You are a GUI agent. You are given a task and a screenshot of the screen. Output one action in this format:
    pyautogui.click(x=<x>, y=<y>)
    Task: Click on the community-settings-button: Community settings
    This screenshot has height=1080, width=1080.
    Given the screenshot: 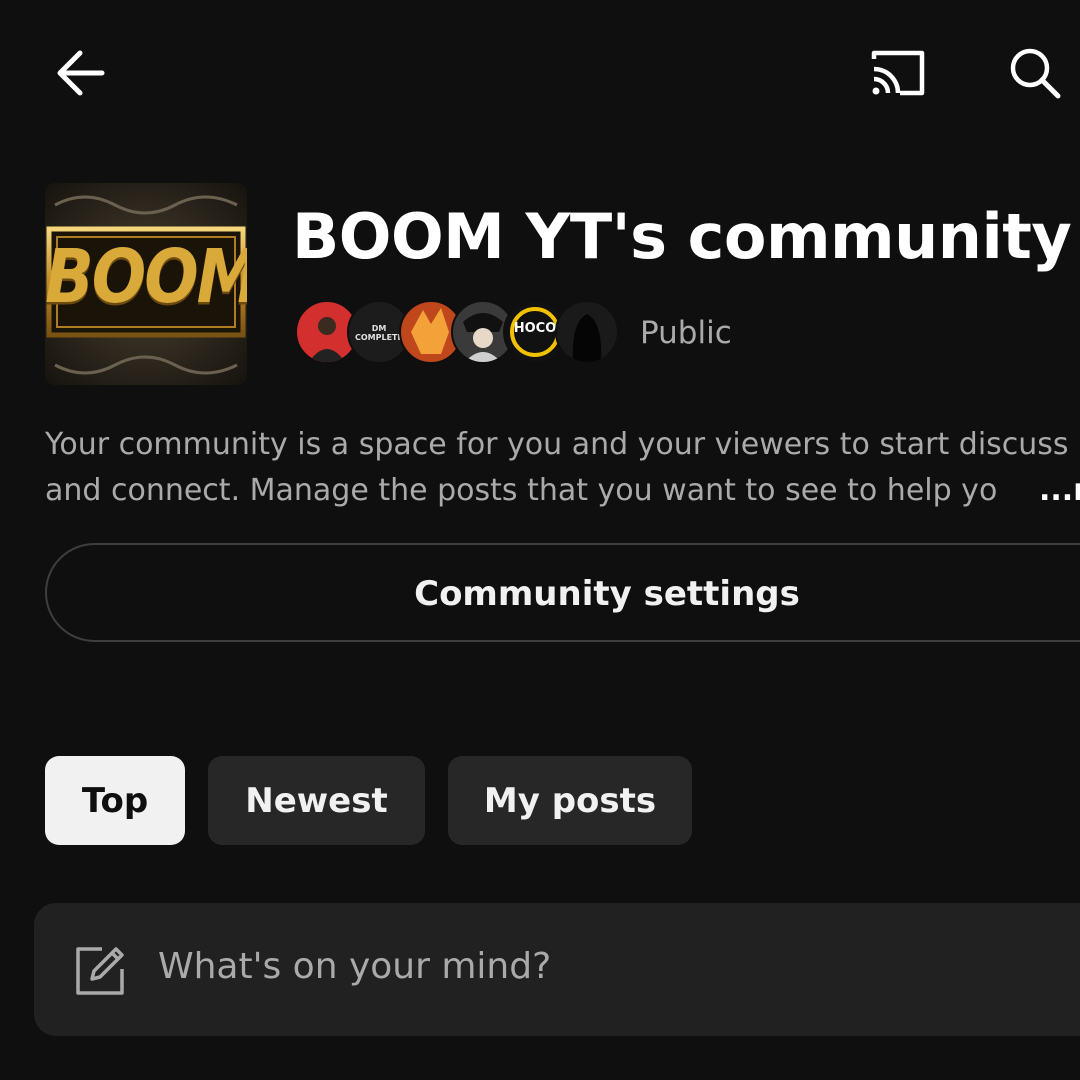 What is the action you would take?
    pyautogui.click(x=562, y=592)
    